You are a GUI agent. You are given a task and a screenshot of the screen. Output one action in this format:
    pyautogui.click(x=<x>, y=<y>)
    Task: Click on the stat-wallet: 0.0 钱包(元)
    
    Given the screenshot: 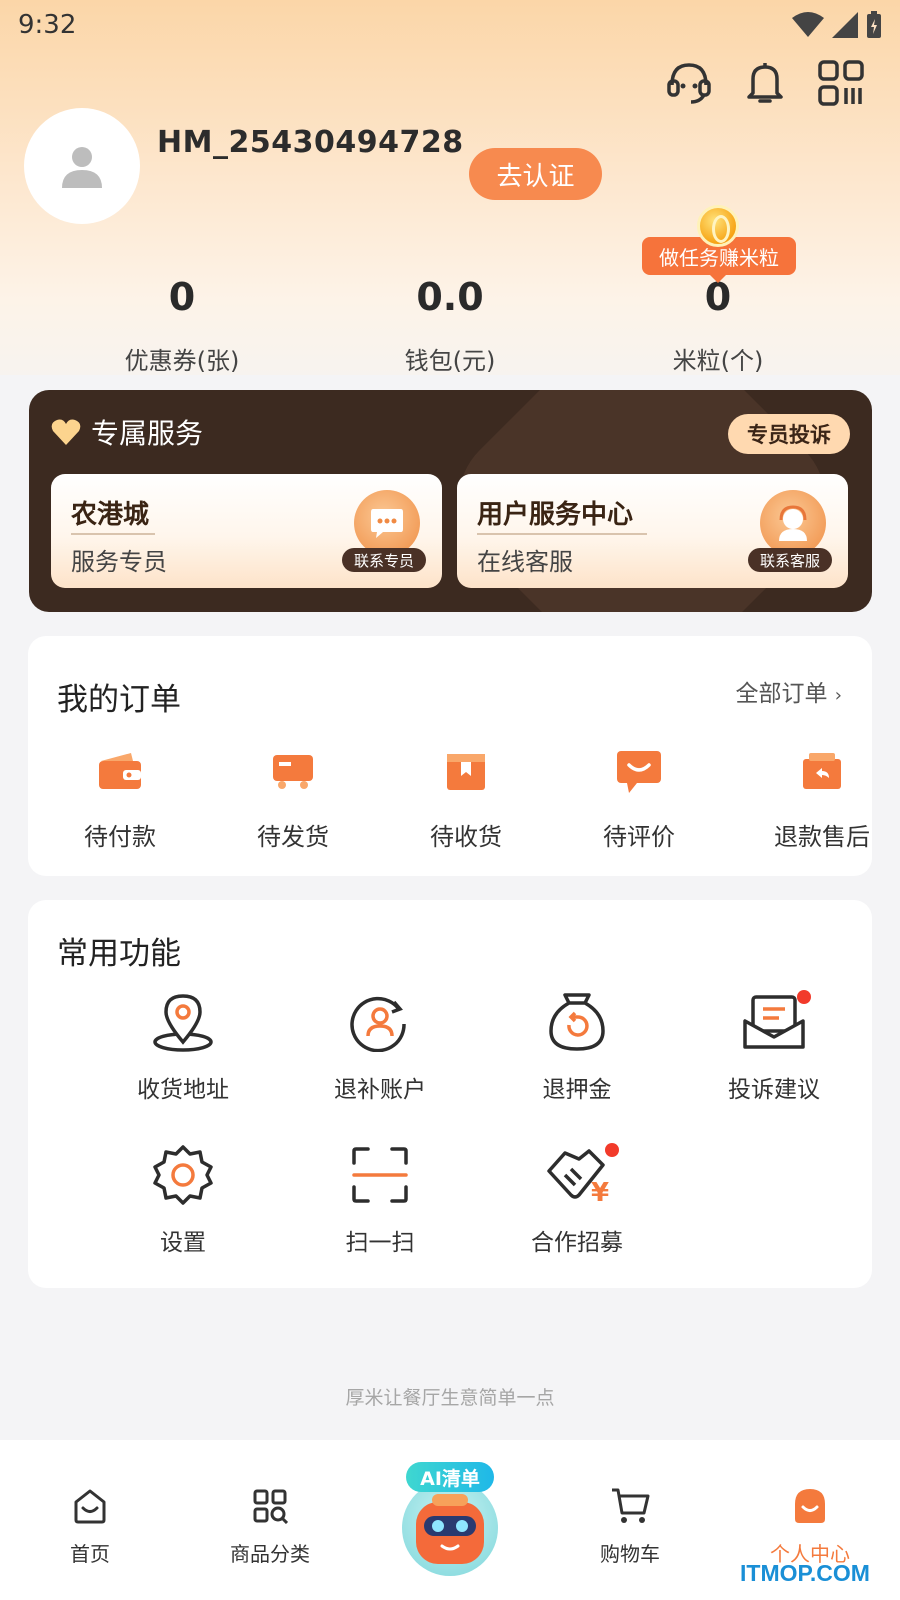 What is the action you would take?
    pyautogui.click(x=450, y=325)
    